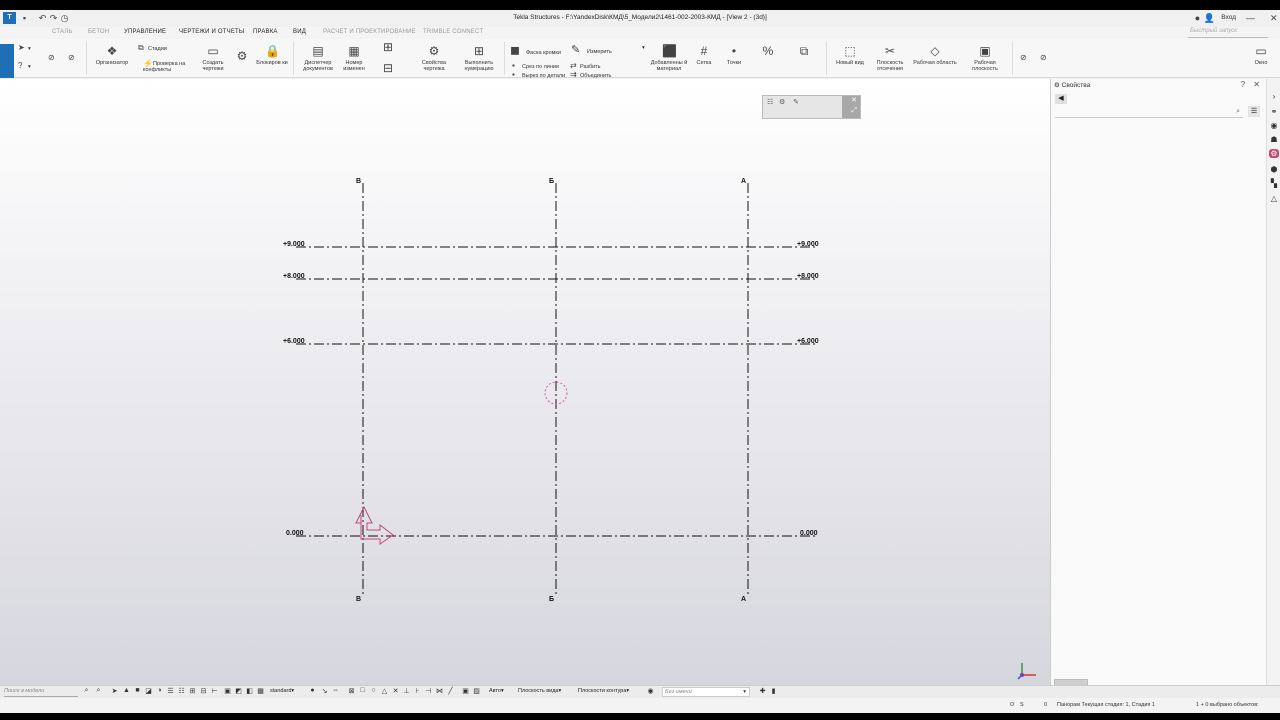 This screenshot has width=1280, height=720. Describe the element at coordinates (1261, 55) in the screenshot. I see `window-button: ▭ Окно` at that location.